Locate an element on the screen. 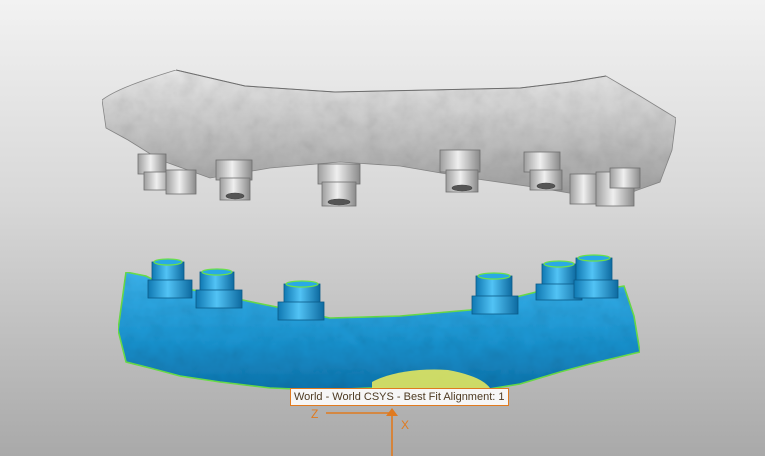  x-axis-label: X is located at coordinates (405, 425).